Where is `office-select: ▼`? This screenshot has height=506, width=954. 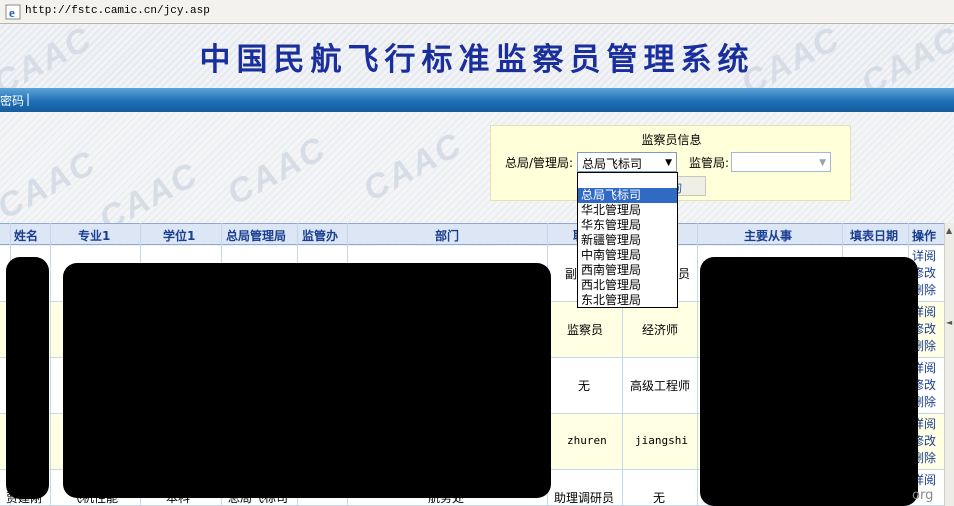
office-select: ▼ is located at coordinates (781, 162).